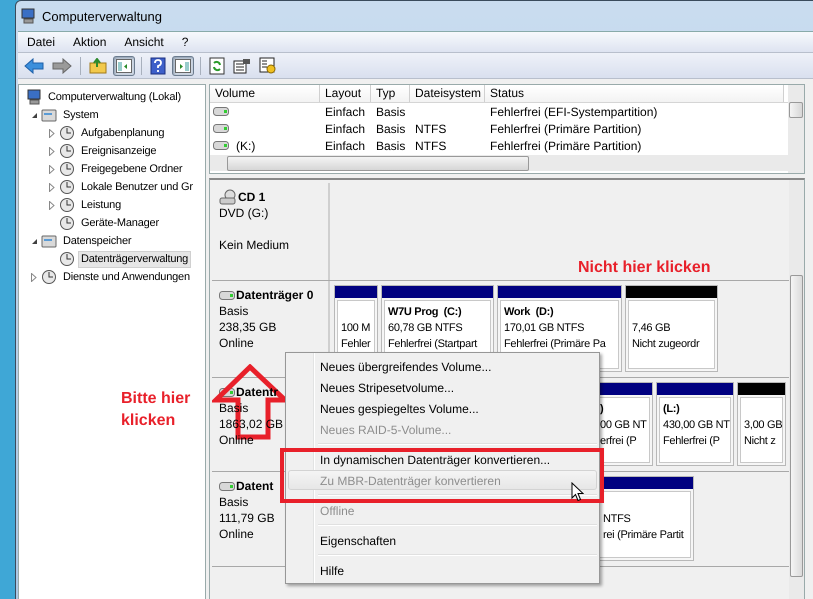  Describe the element at coordinates (135, 259) in the screenshot. I see `tree-item: Datenträgerverwaltung` at that location.